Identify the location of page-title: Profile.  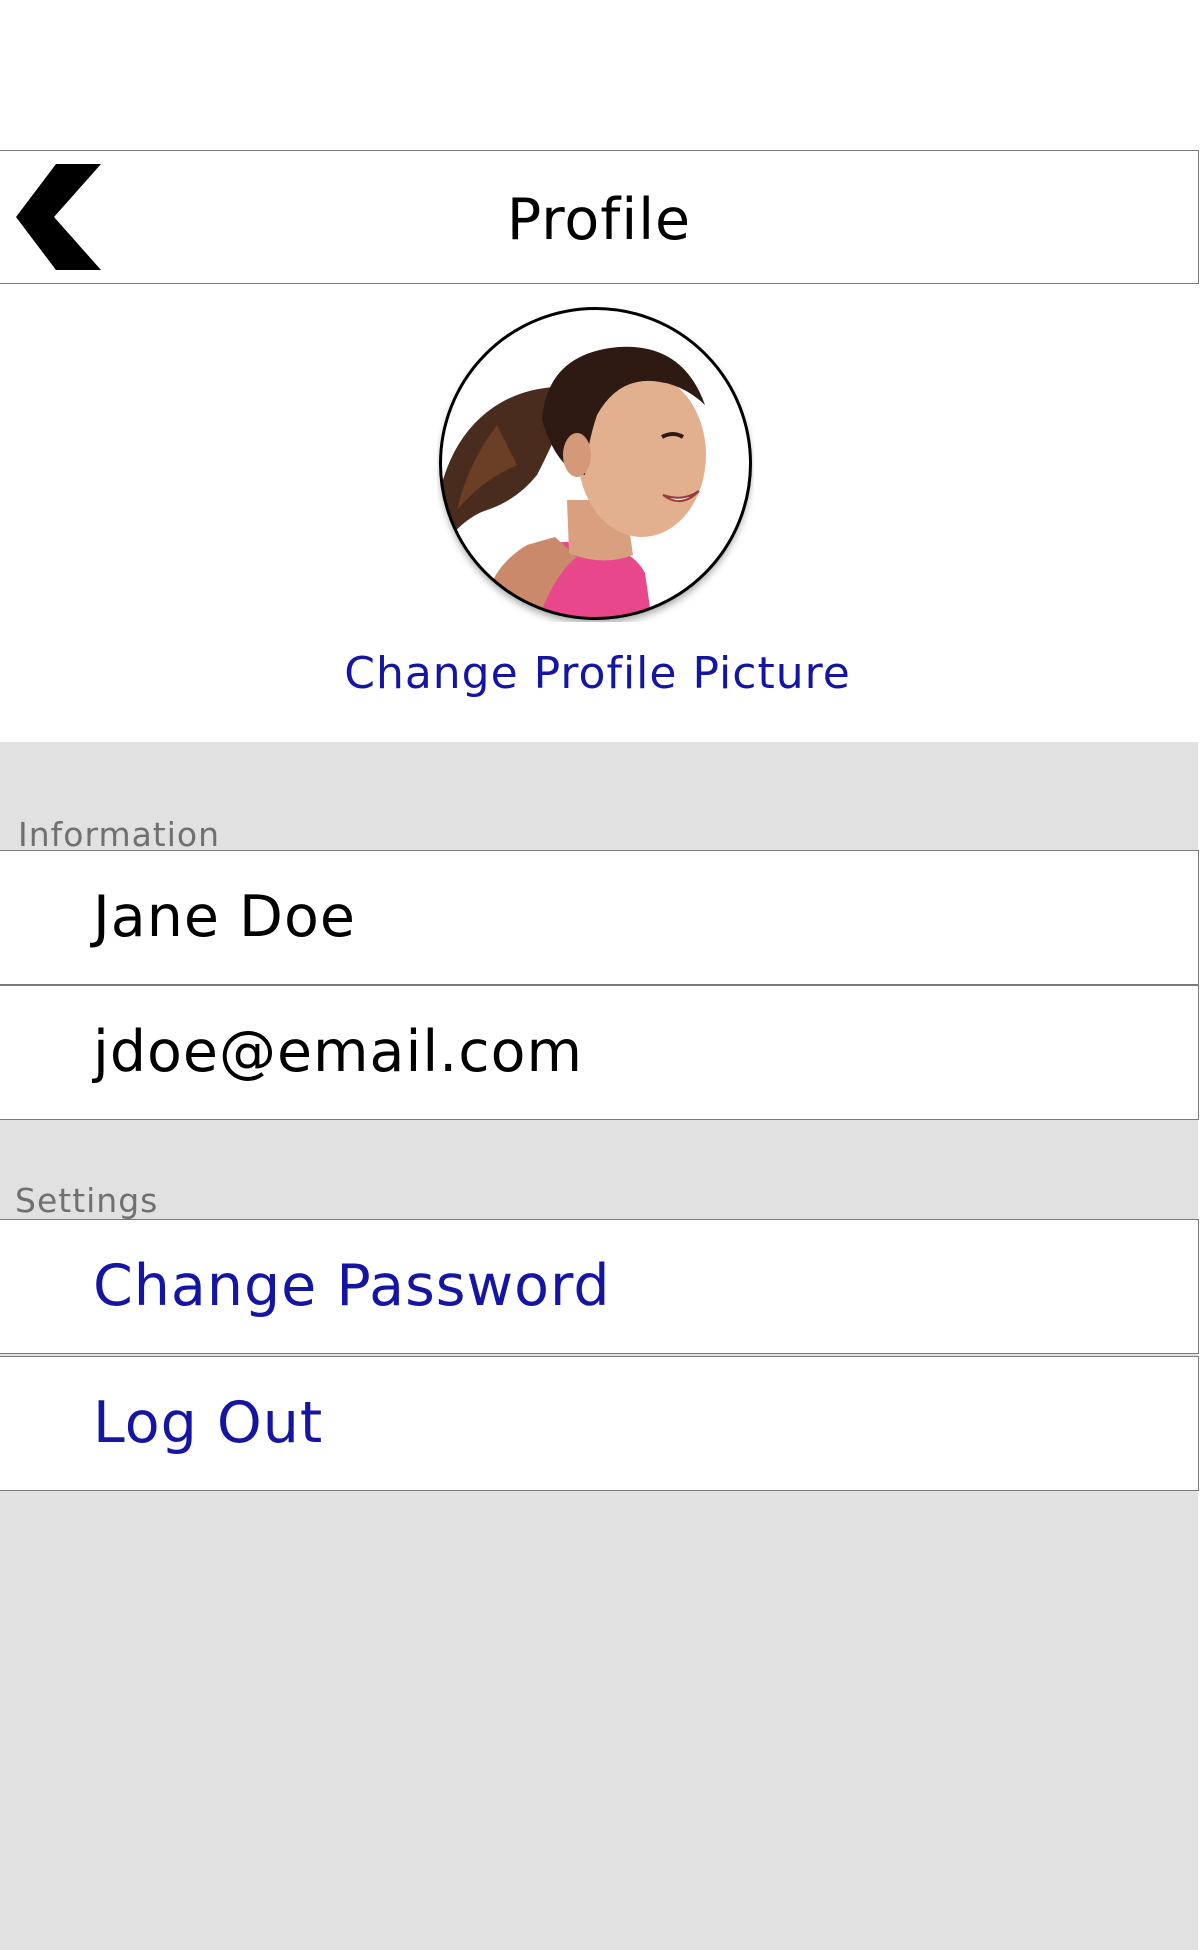
(599, 220).